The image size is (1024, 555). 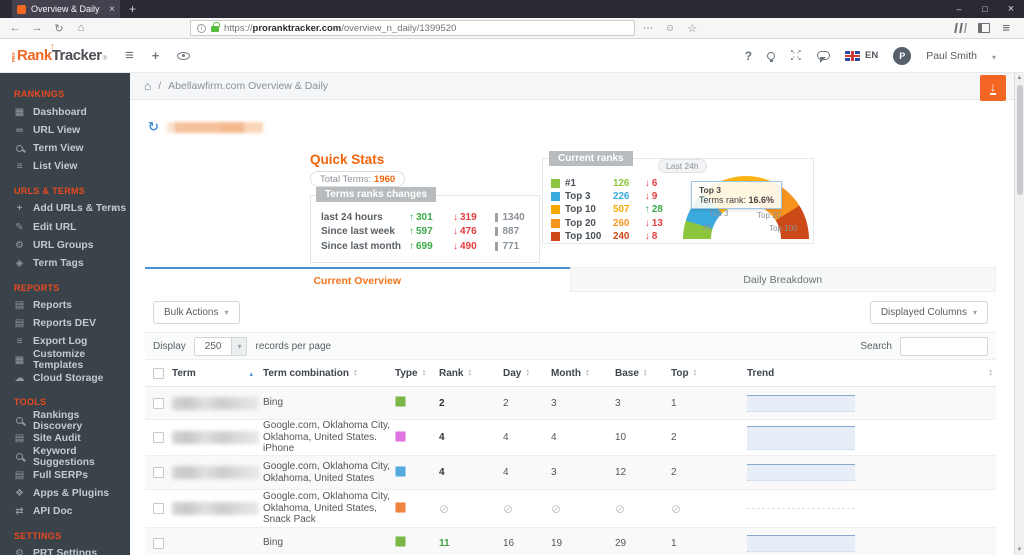 What do you see at coordinates (129, 55) in the screenshot?
I see `sidebar-collapse-icon` at bounding box center [129, 55].